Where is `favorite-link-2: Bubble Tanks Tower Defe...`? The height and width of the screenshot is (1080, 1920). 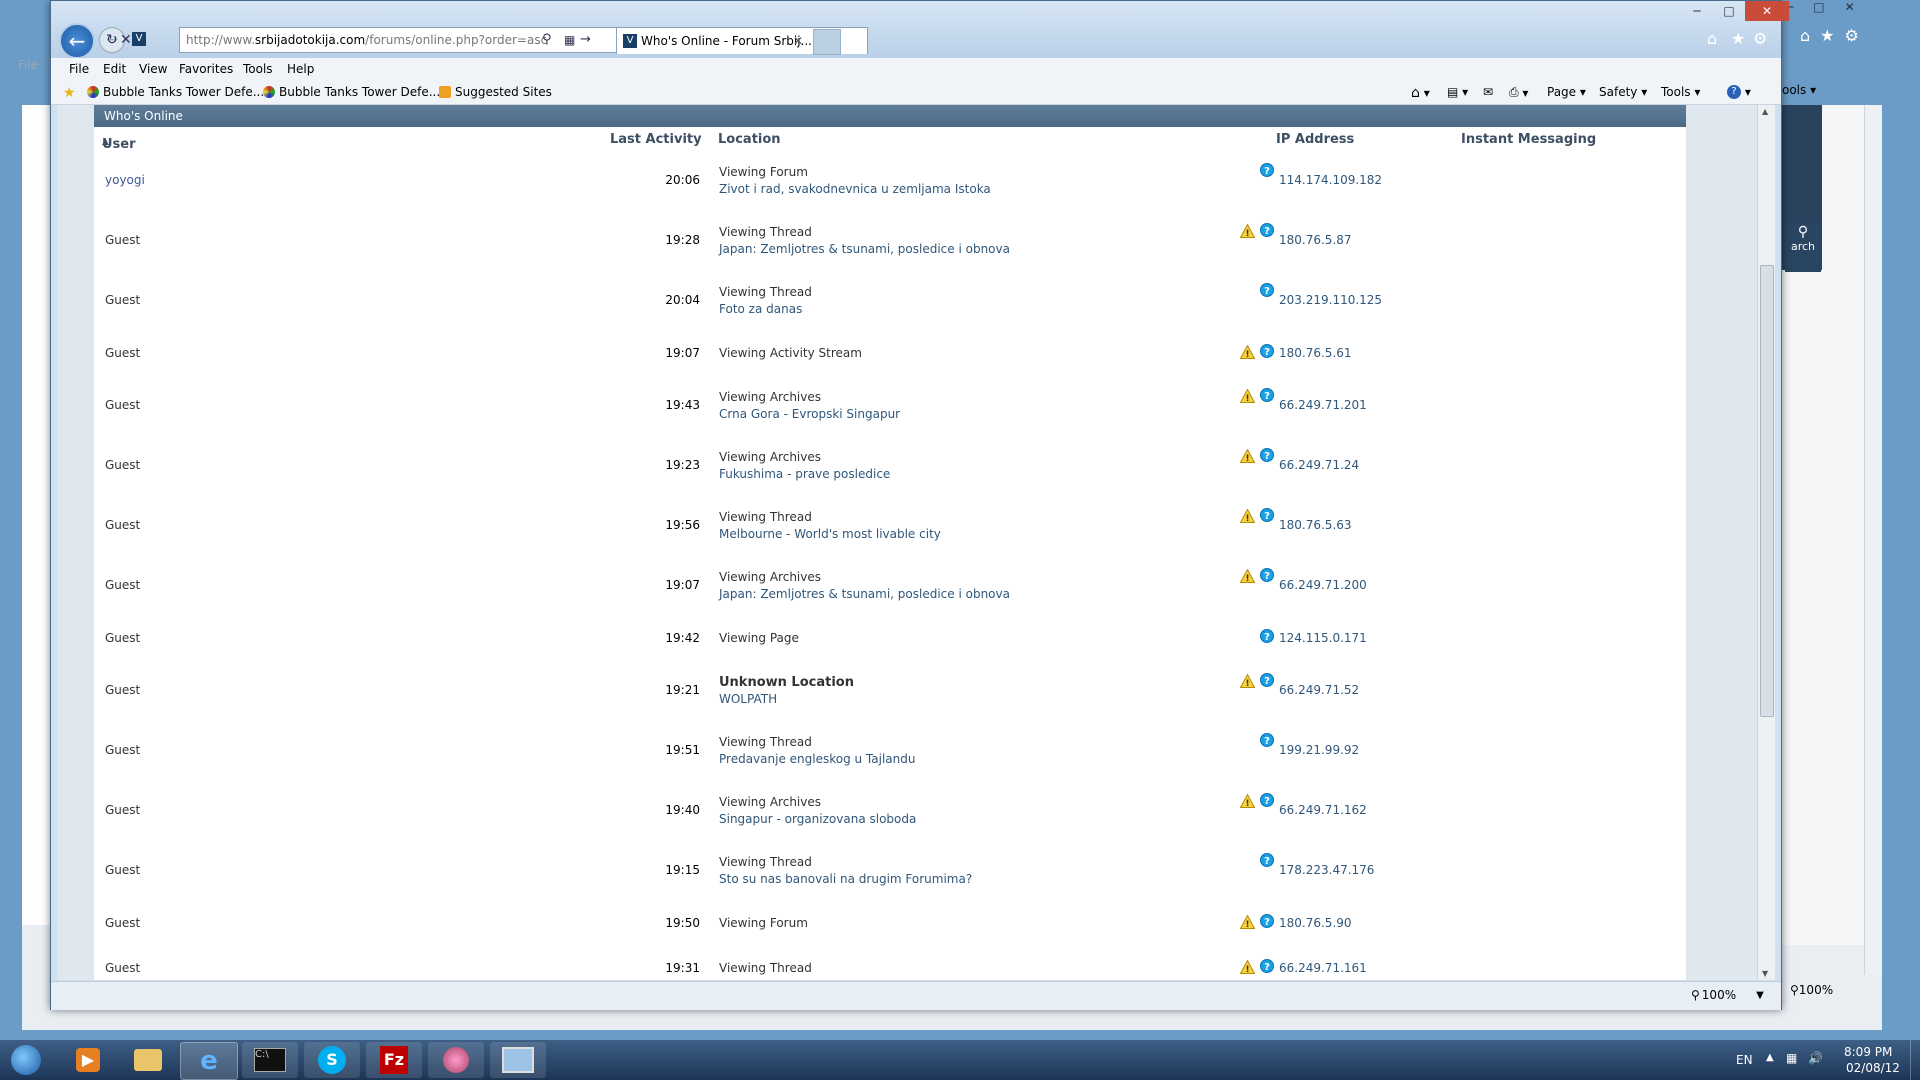 favorite-link-2: Bubble Tanks Tower Defe... is located at coordinates (351, 92).